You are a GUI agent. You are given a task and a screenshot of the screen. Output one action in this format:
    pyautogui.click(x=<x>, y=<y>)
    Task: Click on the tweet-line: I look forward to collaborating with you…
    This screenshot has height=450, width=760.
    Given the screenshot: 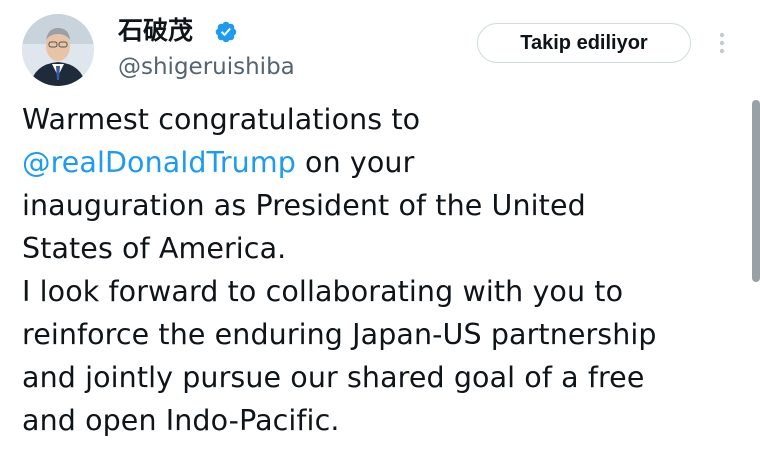 What is the action you would take?
    pyautogui.click(x=323, y=291)
    